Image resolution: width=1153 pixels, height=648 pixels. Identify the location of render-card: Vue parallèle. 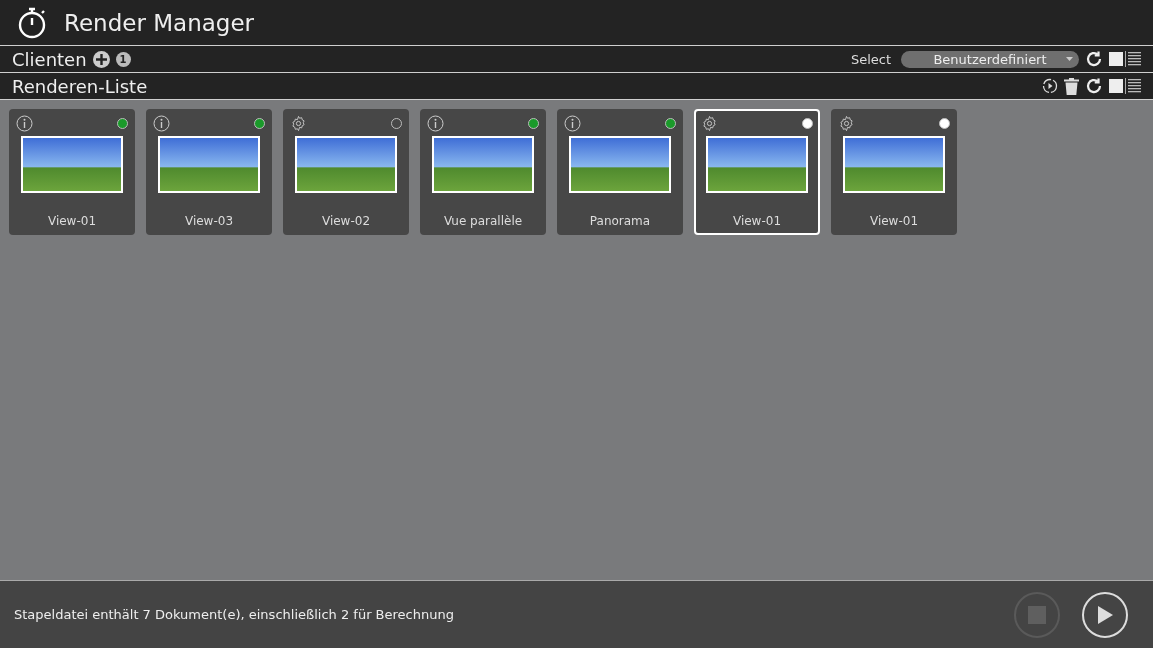
(483, 172).